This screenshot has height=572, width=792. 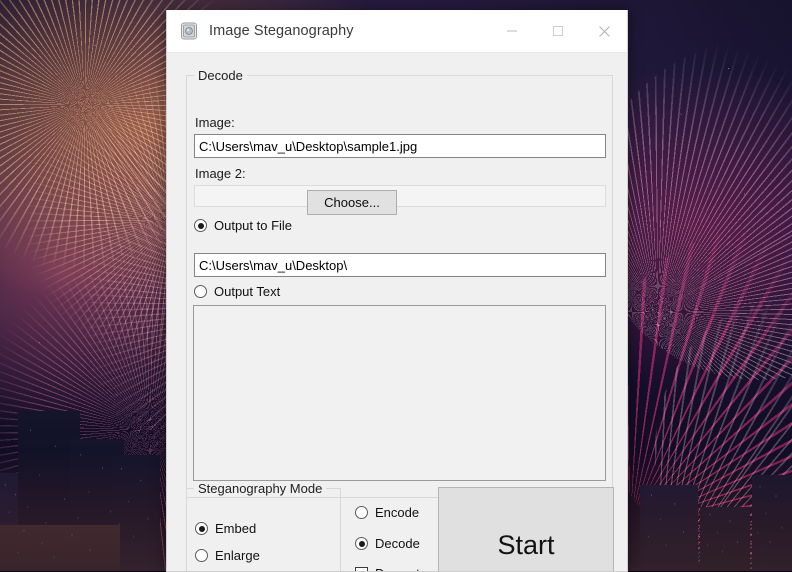 I want to click on window-controls, so click(x=558, y=31).